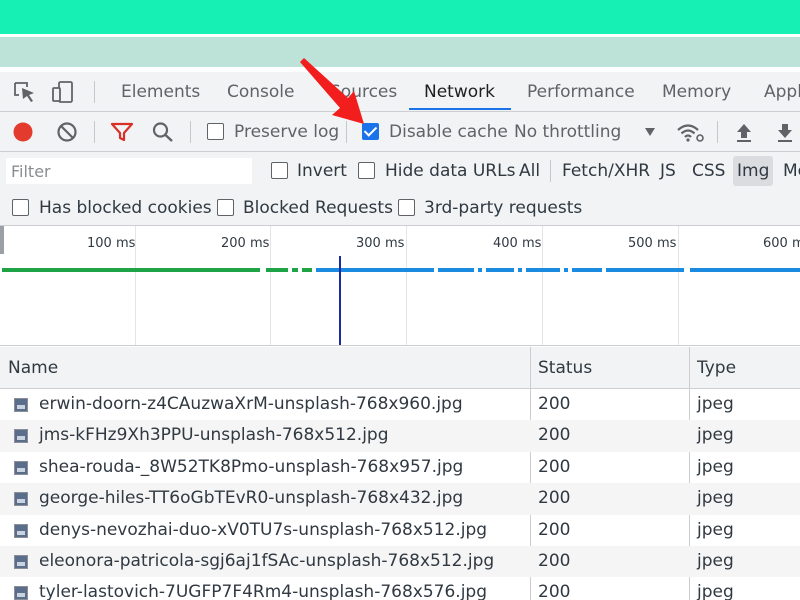  I want to click on third-party-requests-label: 3rd-party requests, so click(503, 208).